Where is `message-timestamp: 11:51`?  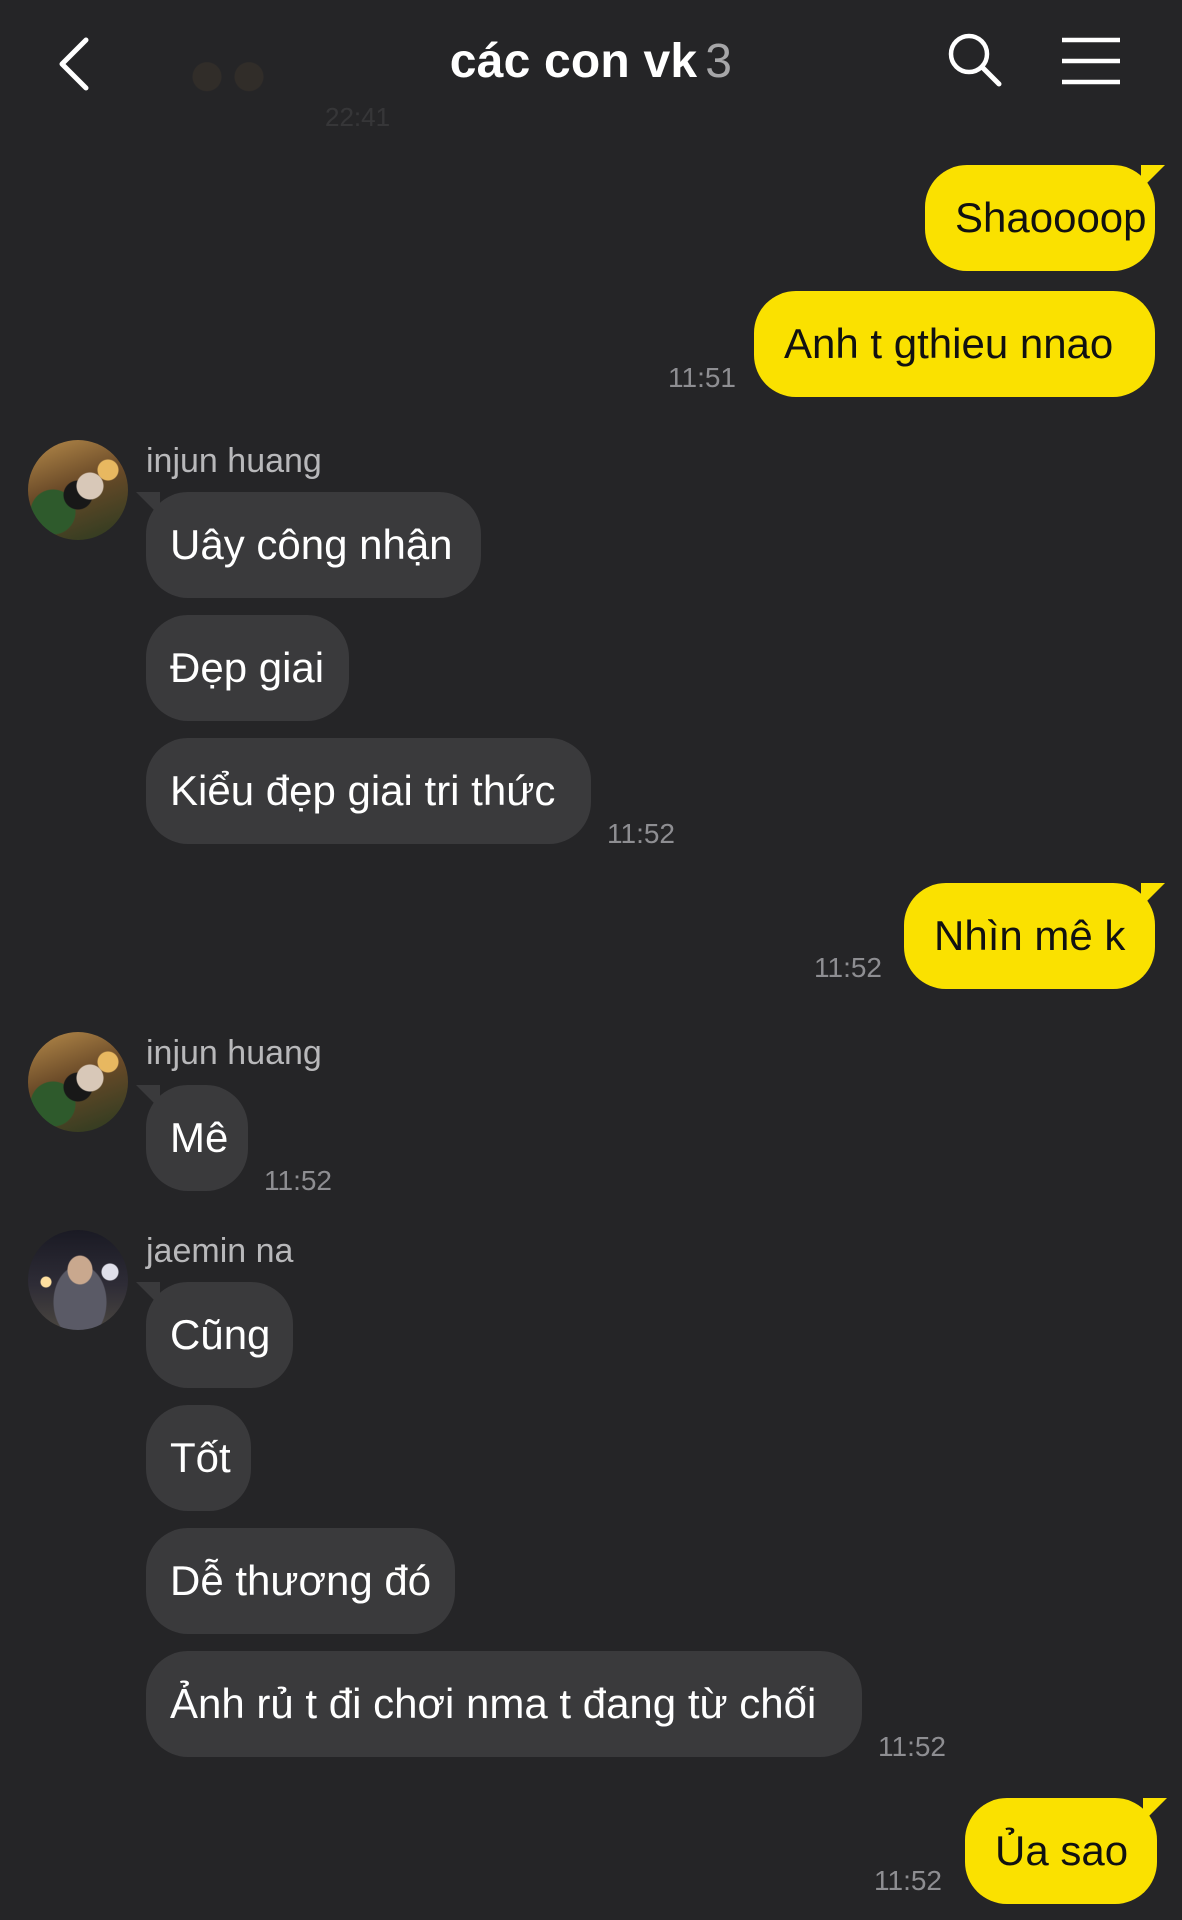
message-timestamp: 11:51 is located at coordinates (702, 377).